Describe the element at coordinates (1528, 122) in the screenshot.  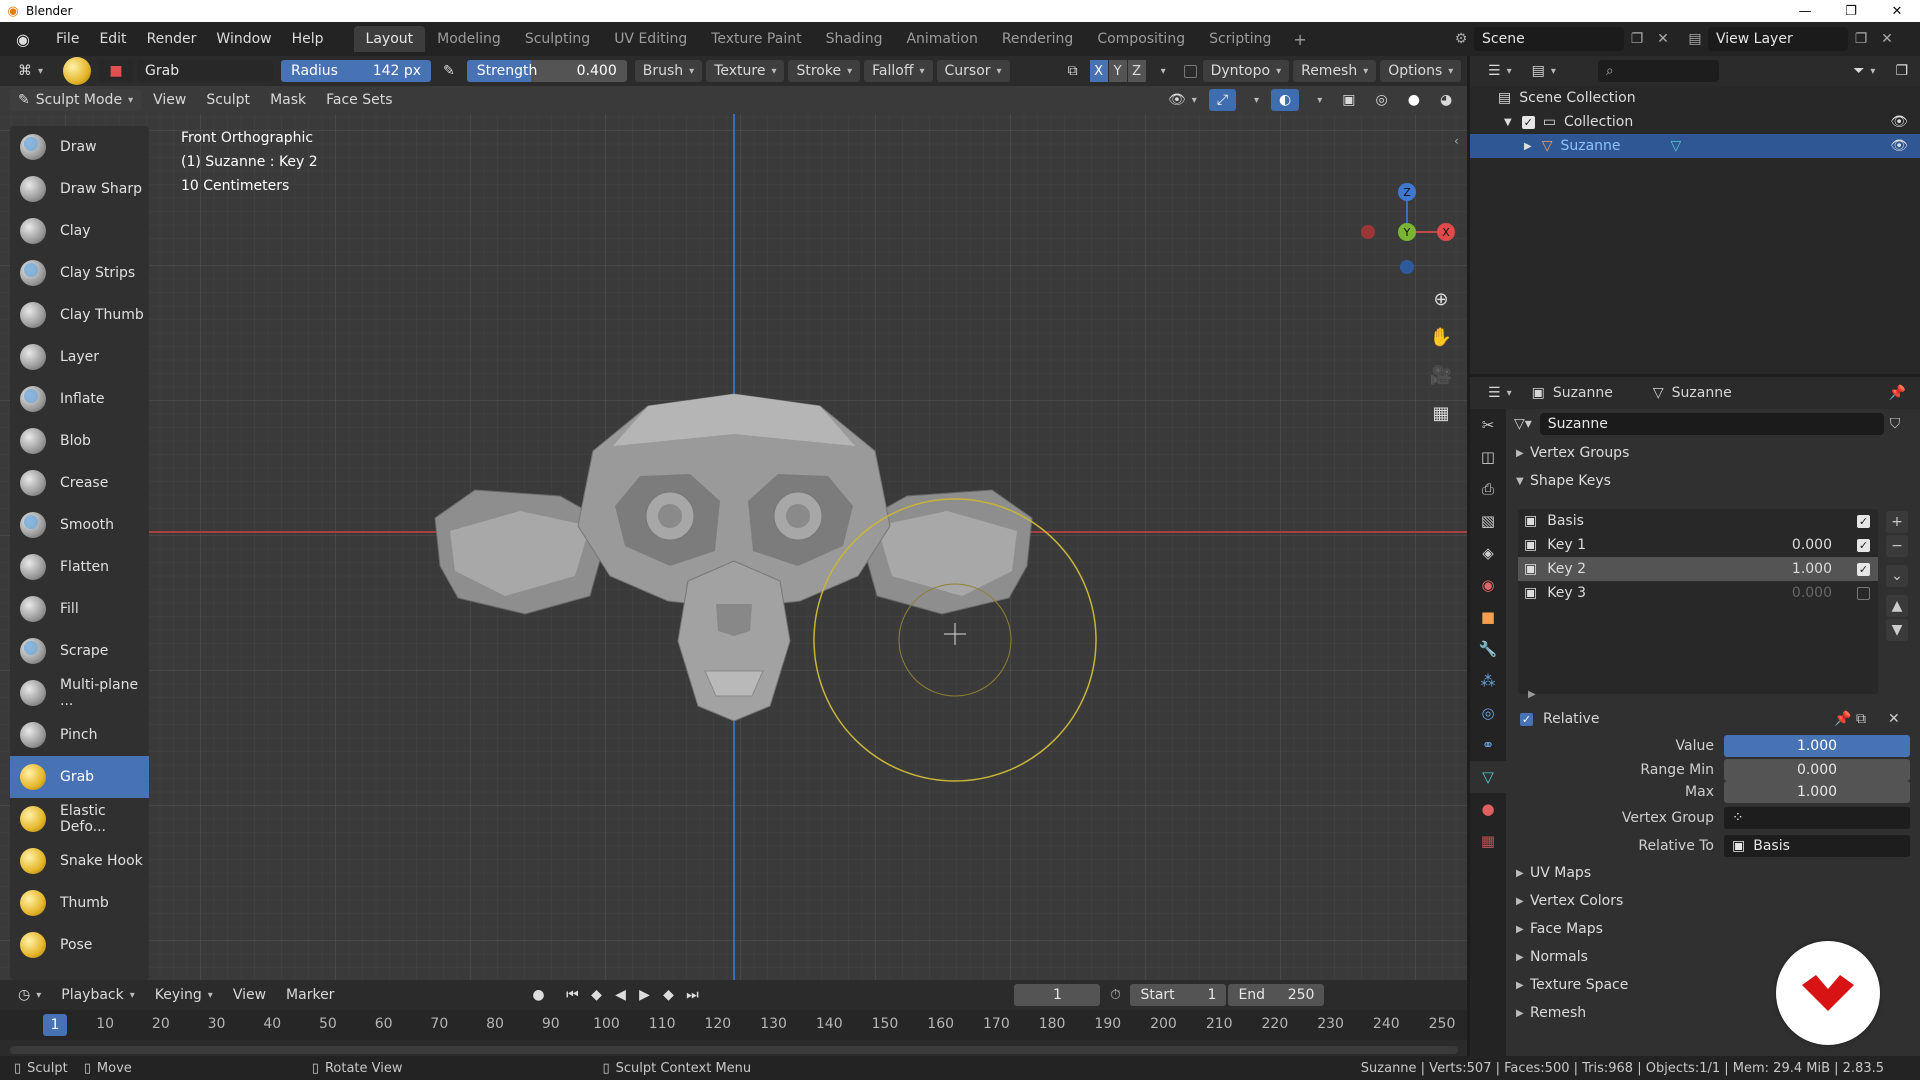
I see `collection-include-checkbox: ✓` at that location.